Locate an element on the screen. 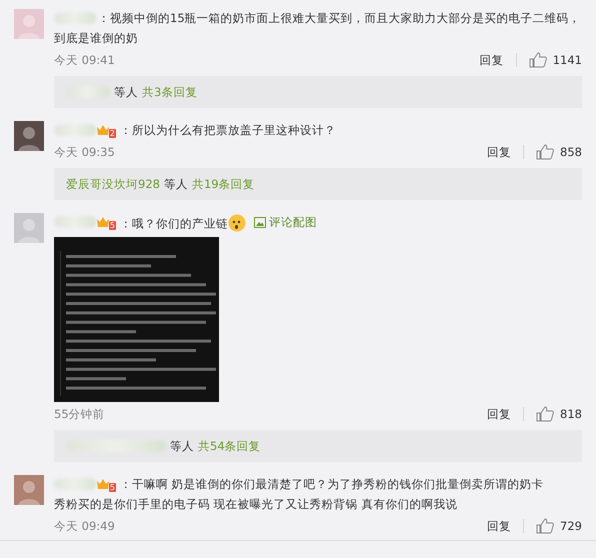 The height and width of the screenshot is (558, 596). comment-time: 55分钟前 is located at coordinates (80, 414).